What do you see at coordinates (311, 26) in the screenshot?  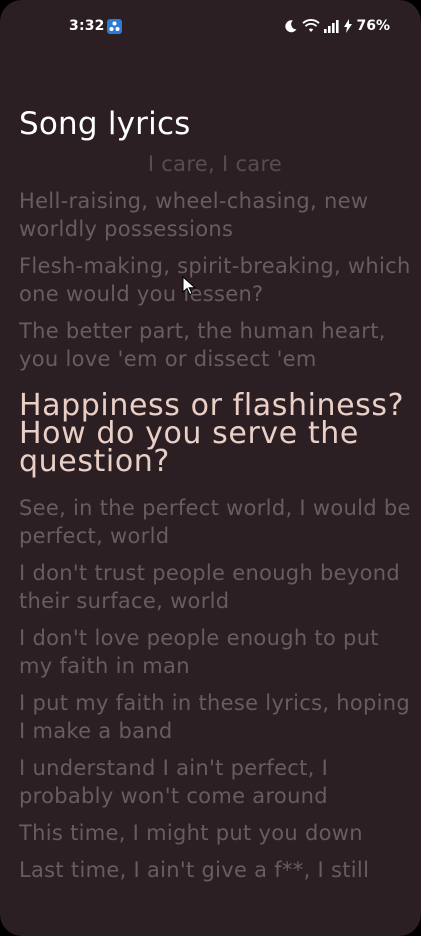 I see `wifi-icon` at bounding box center [311, 26].